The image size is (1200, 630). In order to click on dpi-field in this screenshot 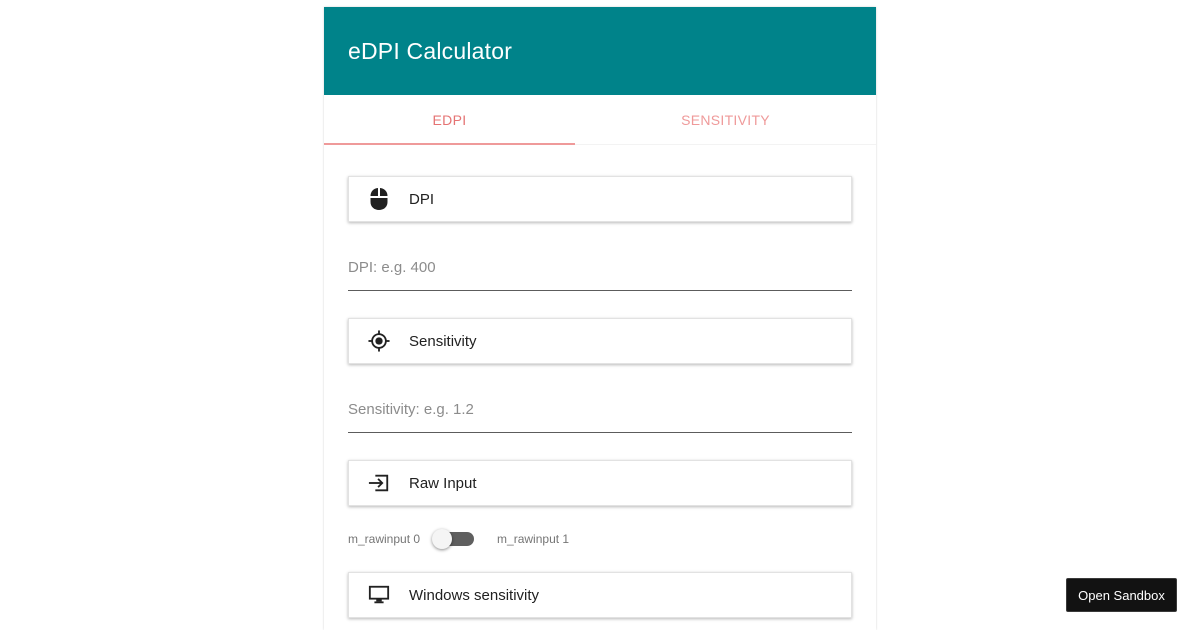, I will do `click(600, 256)`.